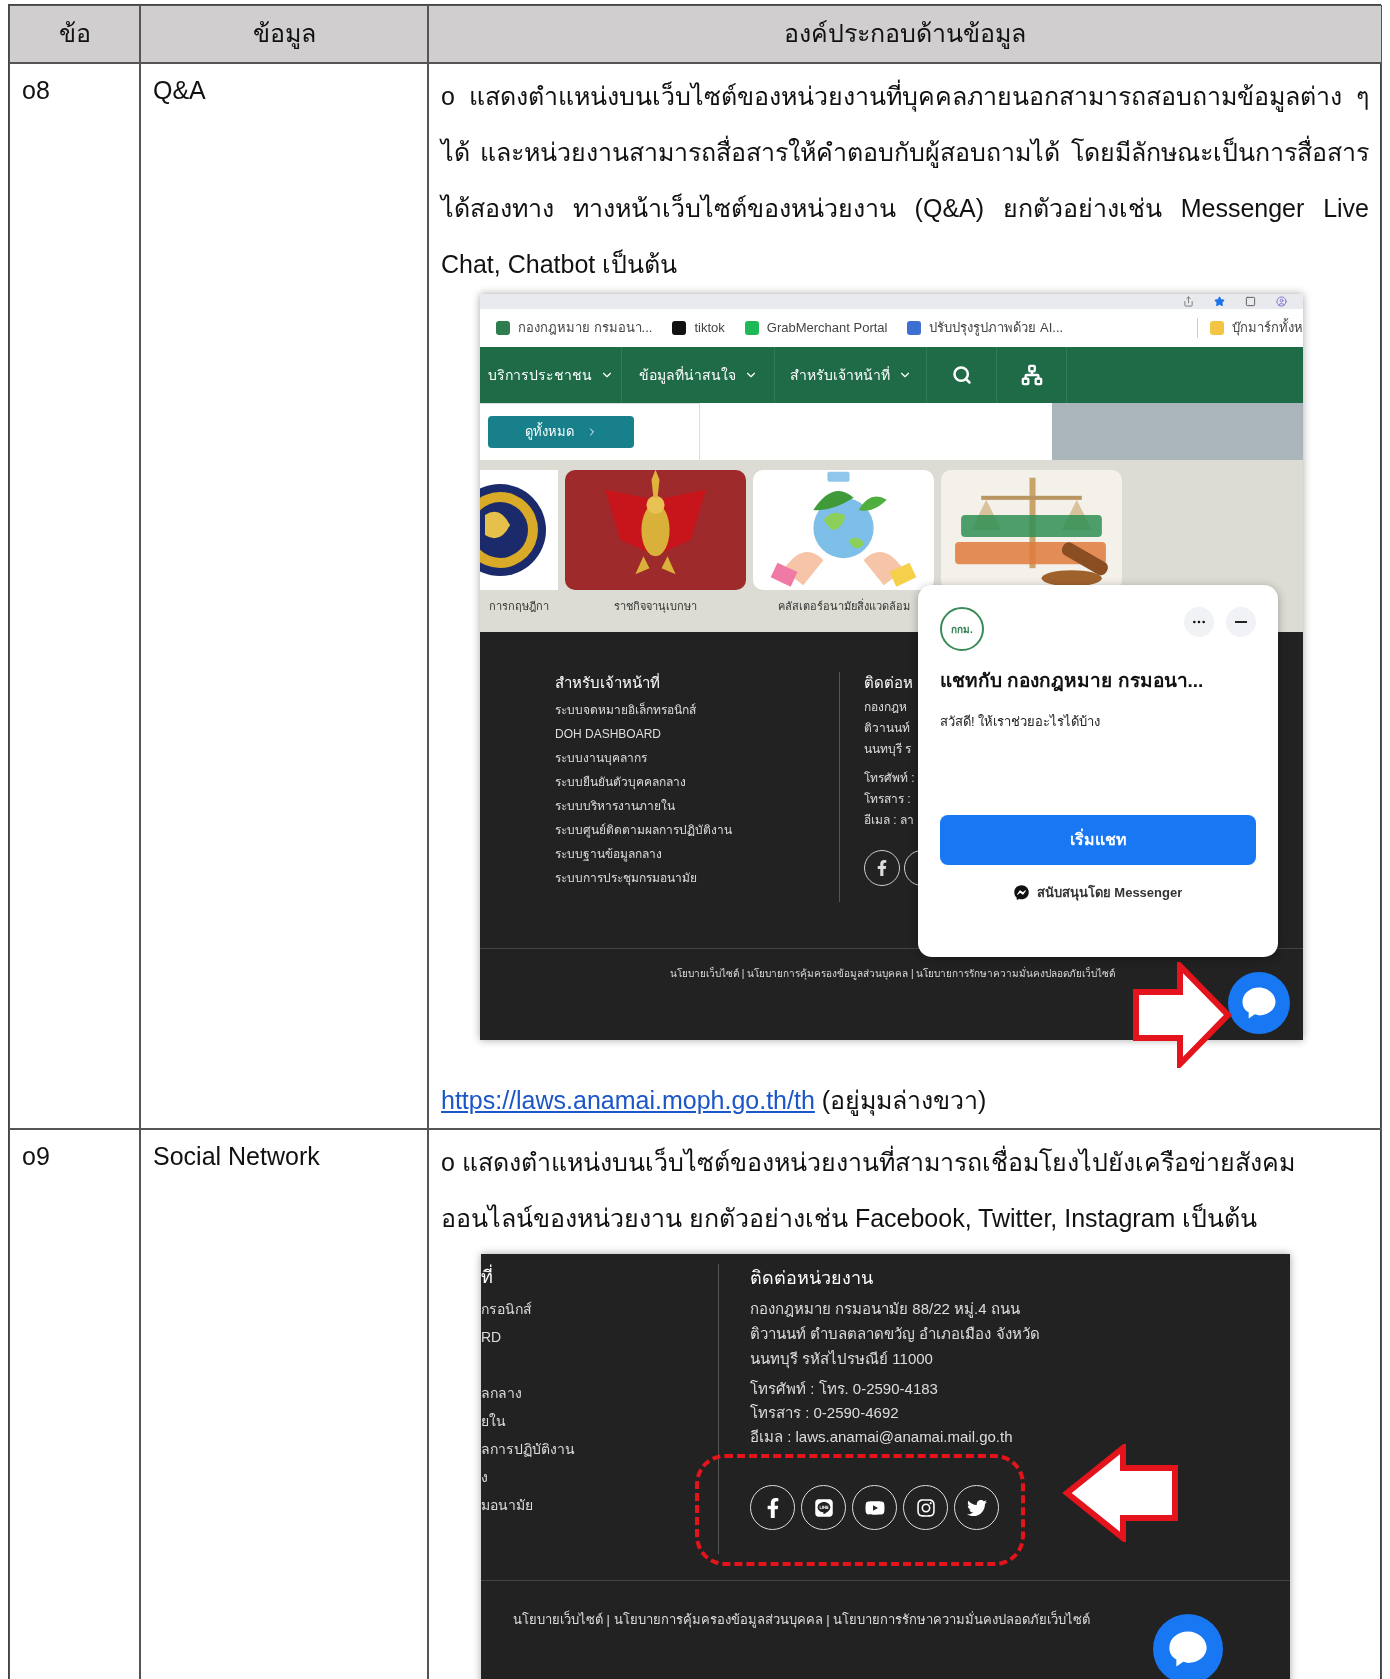 The height and width of the screenshot is (1679, 1390). I want to click on link-note: (อยู่มุมล่างขวา), so click(904, 1100).